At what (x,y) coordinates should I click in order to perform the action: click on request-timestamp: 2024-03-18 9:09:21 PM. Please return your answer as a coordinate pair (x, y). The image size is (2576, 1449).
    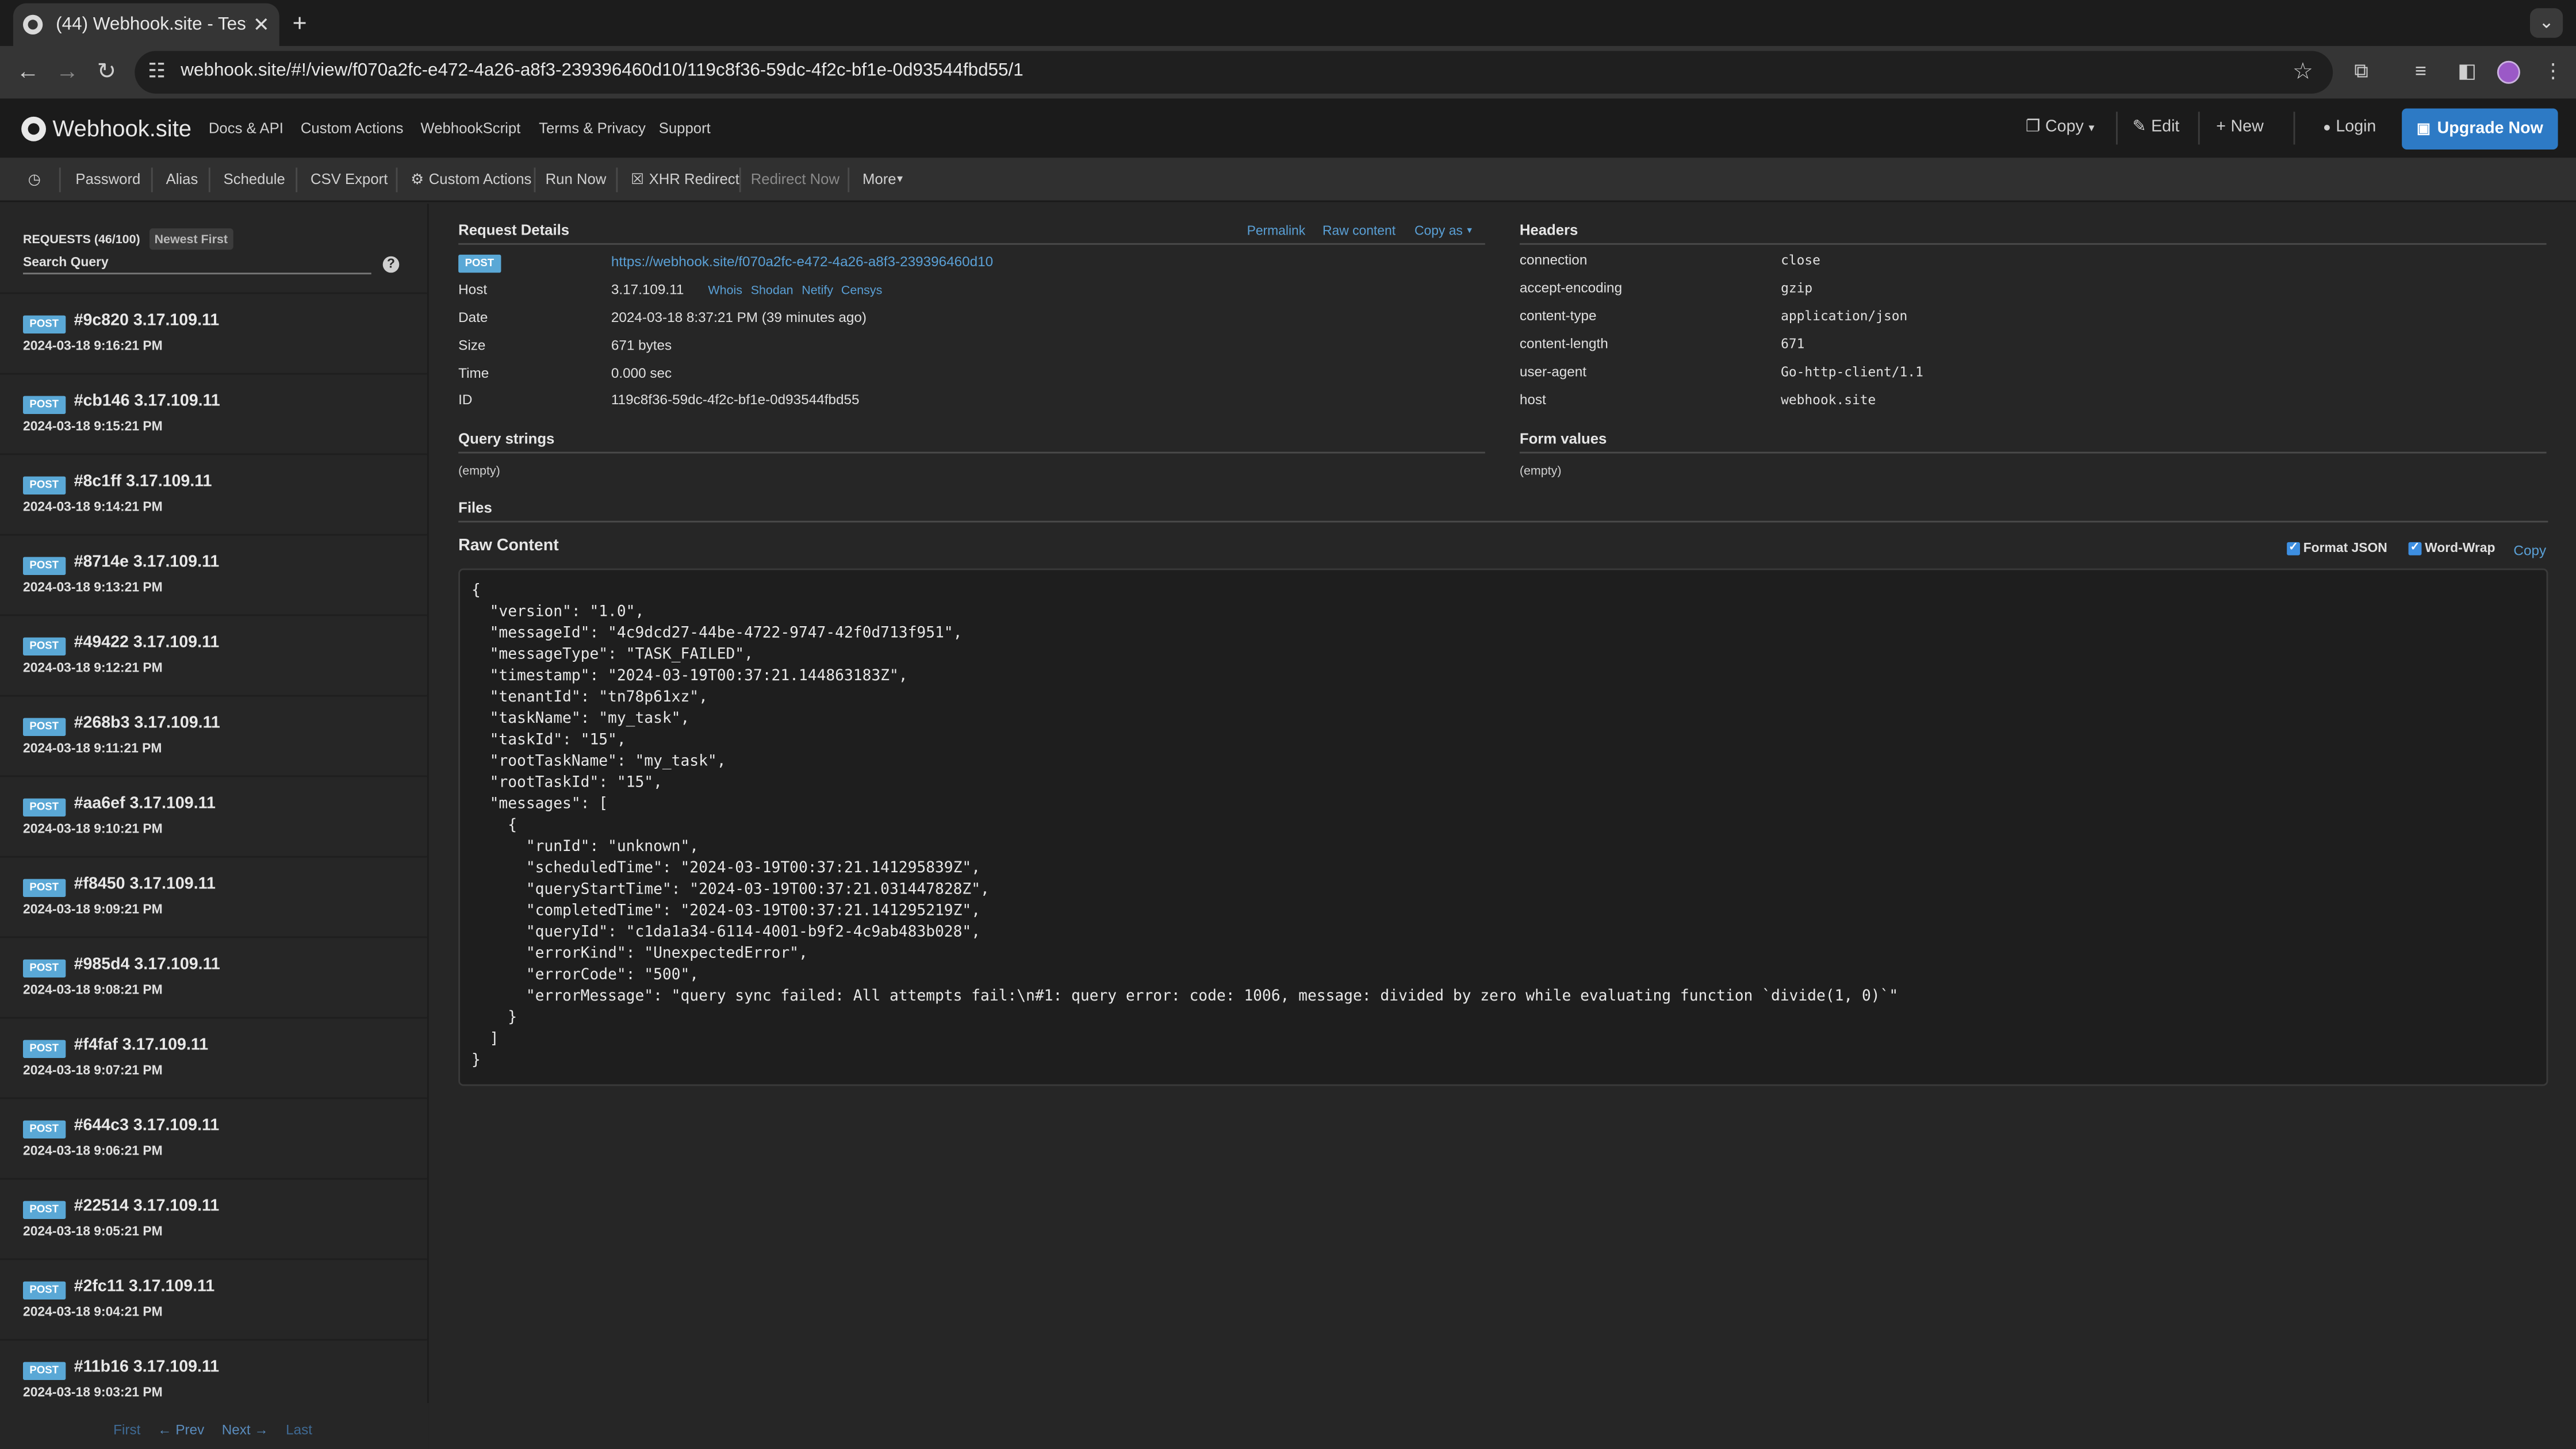
    Looking at the image, I should click on (93, 909).